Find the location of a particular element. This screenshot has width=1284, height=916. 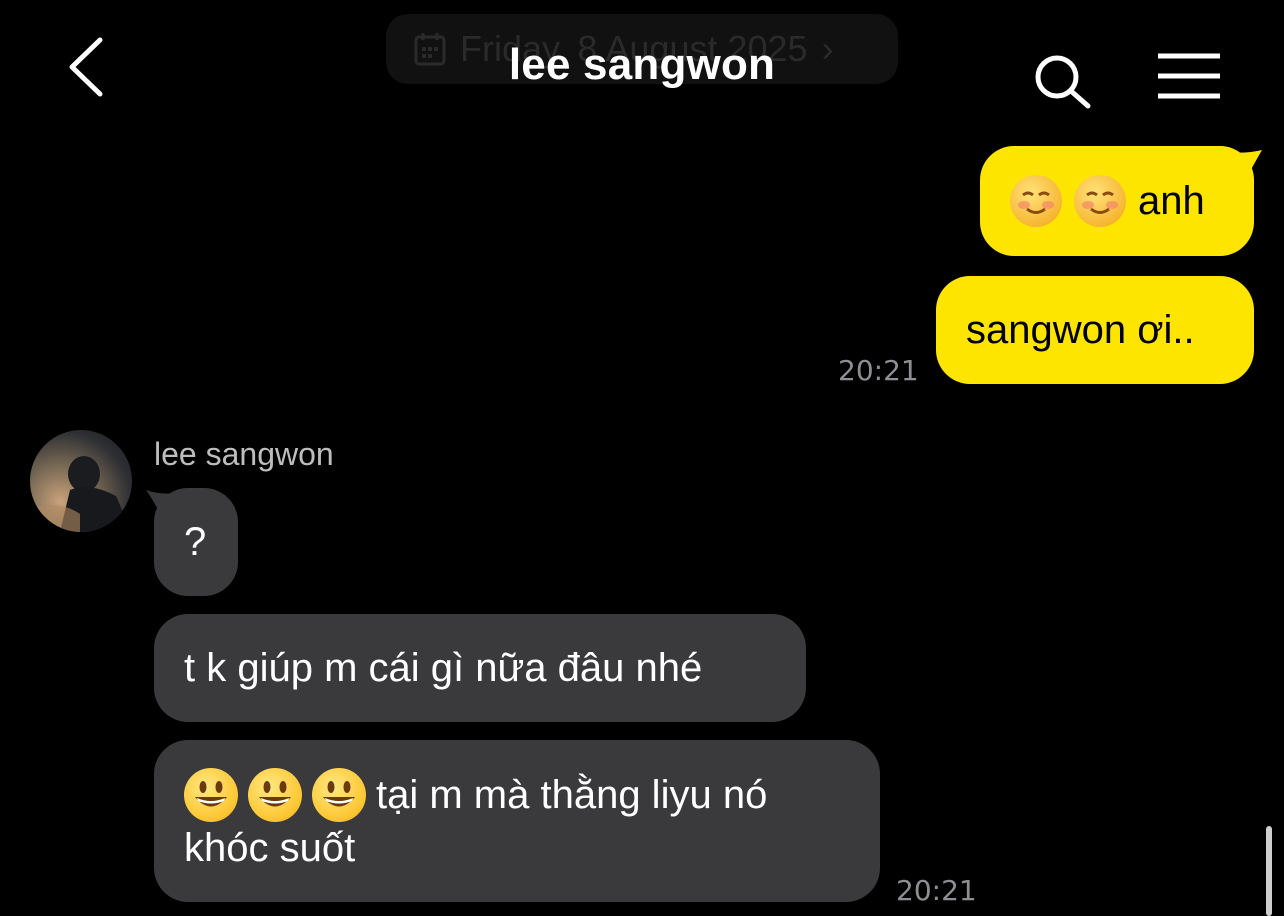

message-text: t k giúp m cái gì nữa đâu nhé is located at coordinates (443, 668).